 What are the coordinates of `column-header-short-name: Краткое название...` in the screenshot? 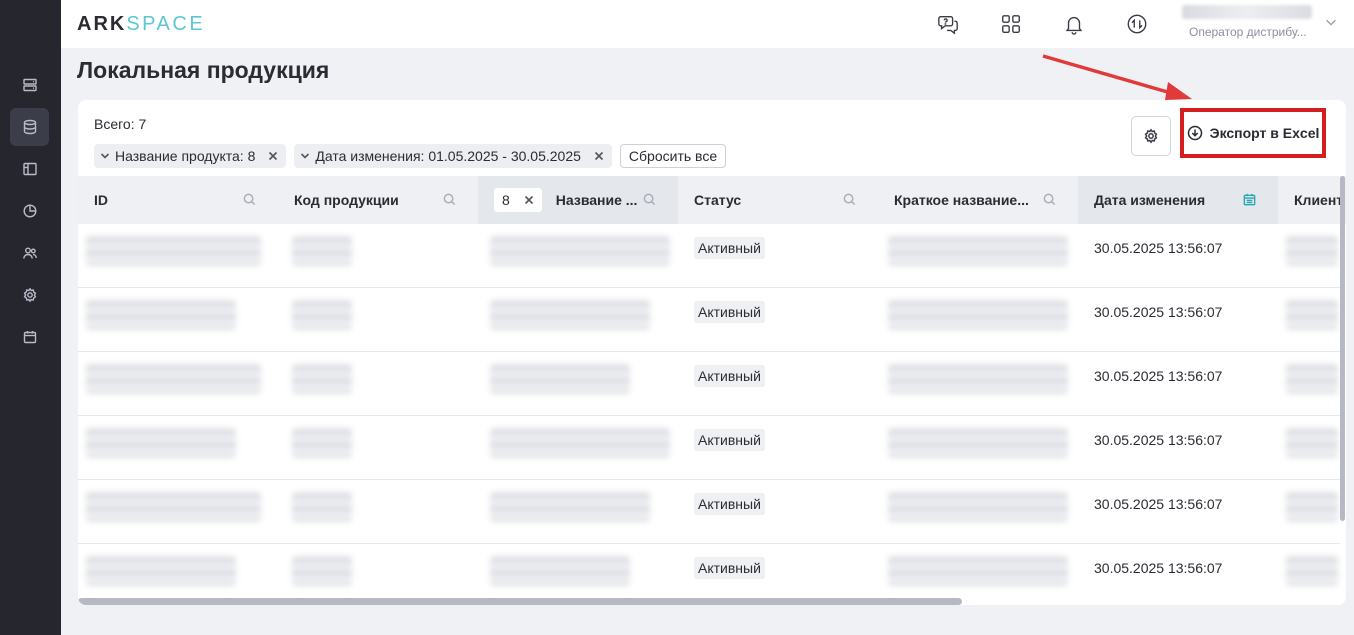 It's located at (978, 200).